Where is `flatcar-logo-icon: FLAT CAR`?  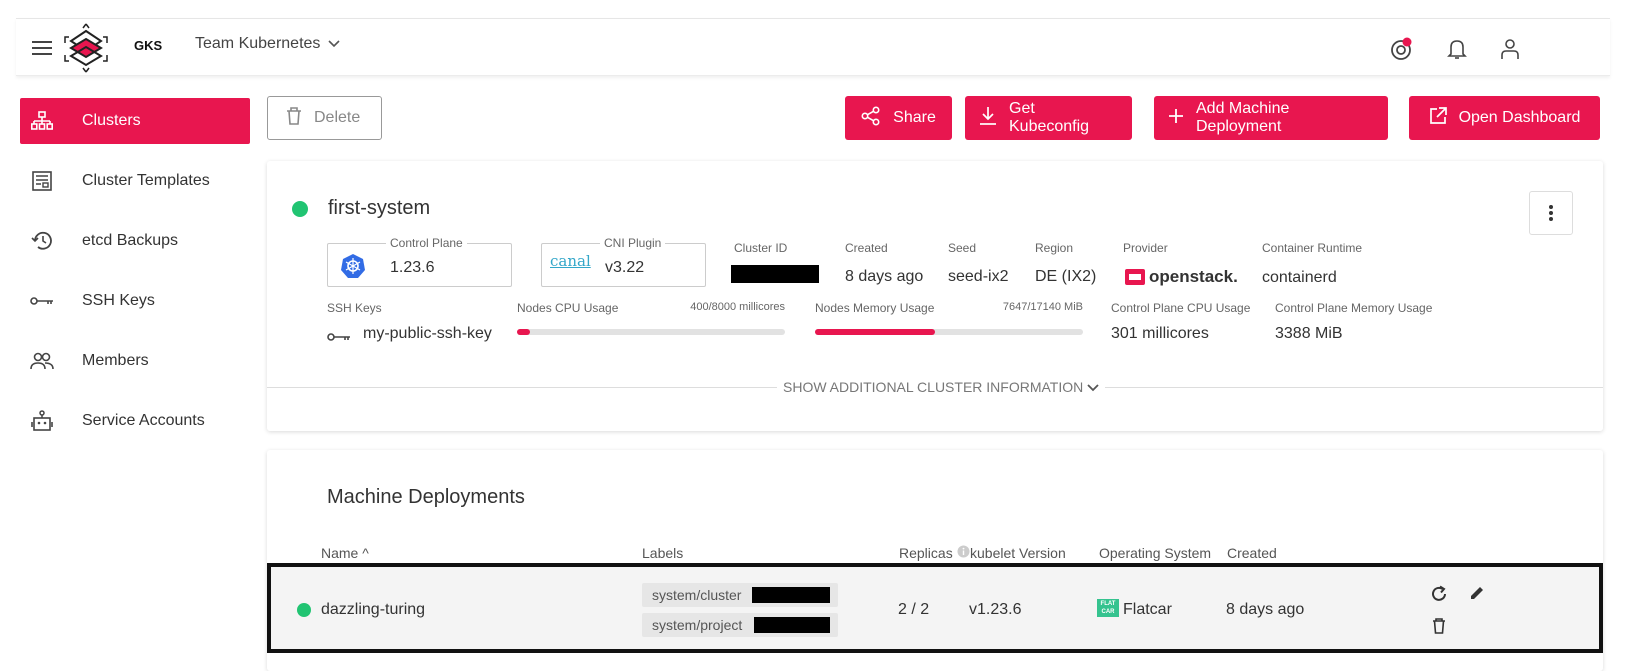
flatcar-logo-icon: FLAT CAR is located at coordinates (1108, 608).